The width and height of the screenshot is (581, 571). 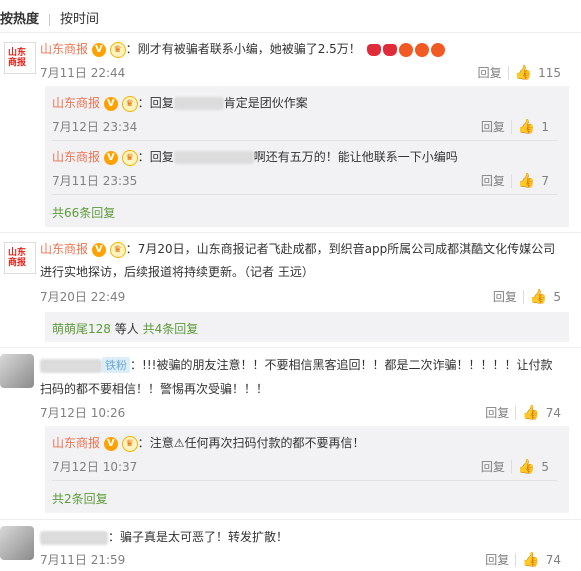 I want to click on fans-badge: 铁粉, so click(x=116, y=365).